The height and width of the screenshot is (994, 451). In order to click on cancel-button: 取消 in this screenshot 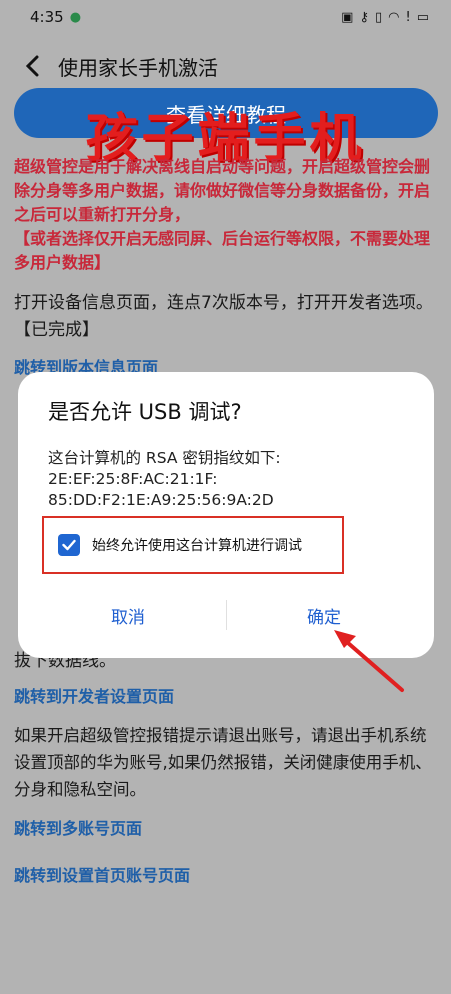, I will do `click(128, 615)`.